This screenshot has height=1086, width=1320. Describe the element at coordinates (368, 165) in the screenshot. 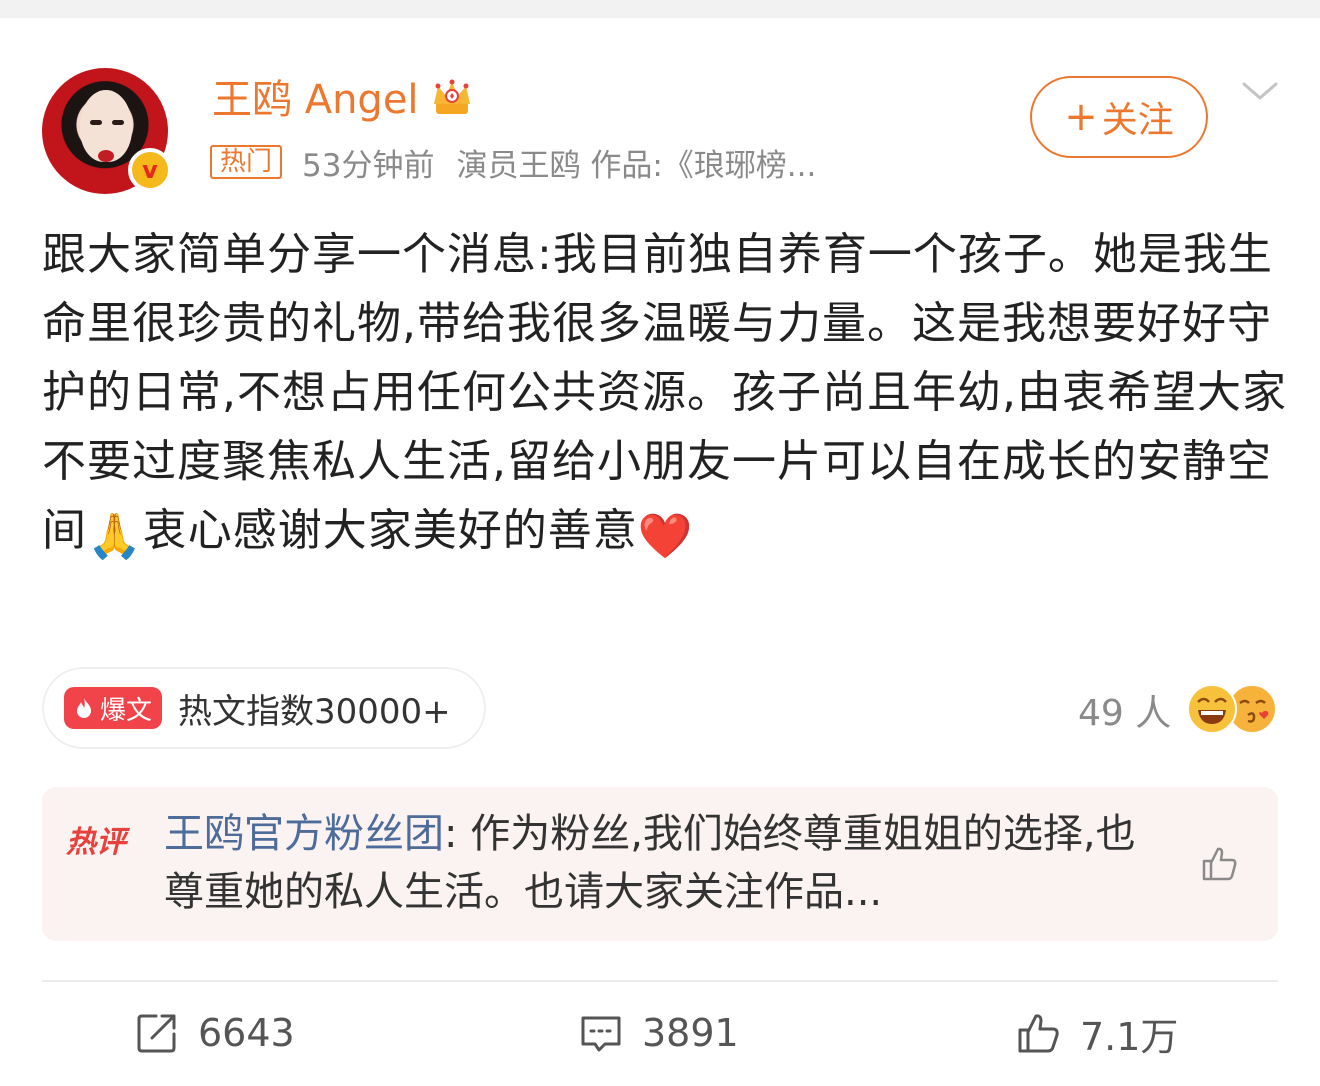

I see `post-time: 53分钟前` at that location.